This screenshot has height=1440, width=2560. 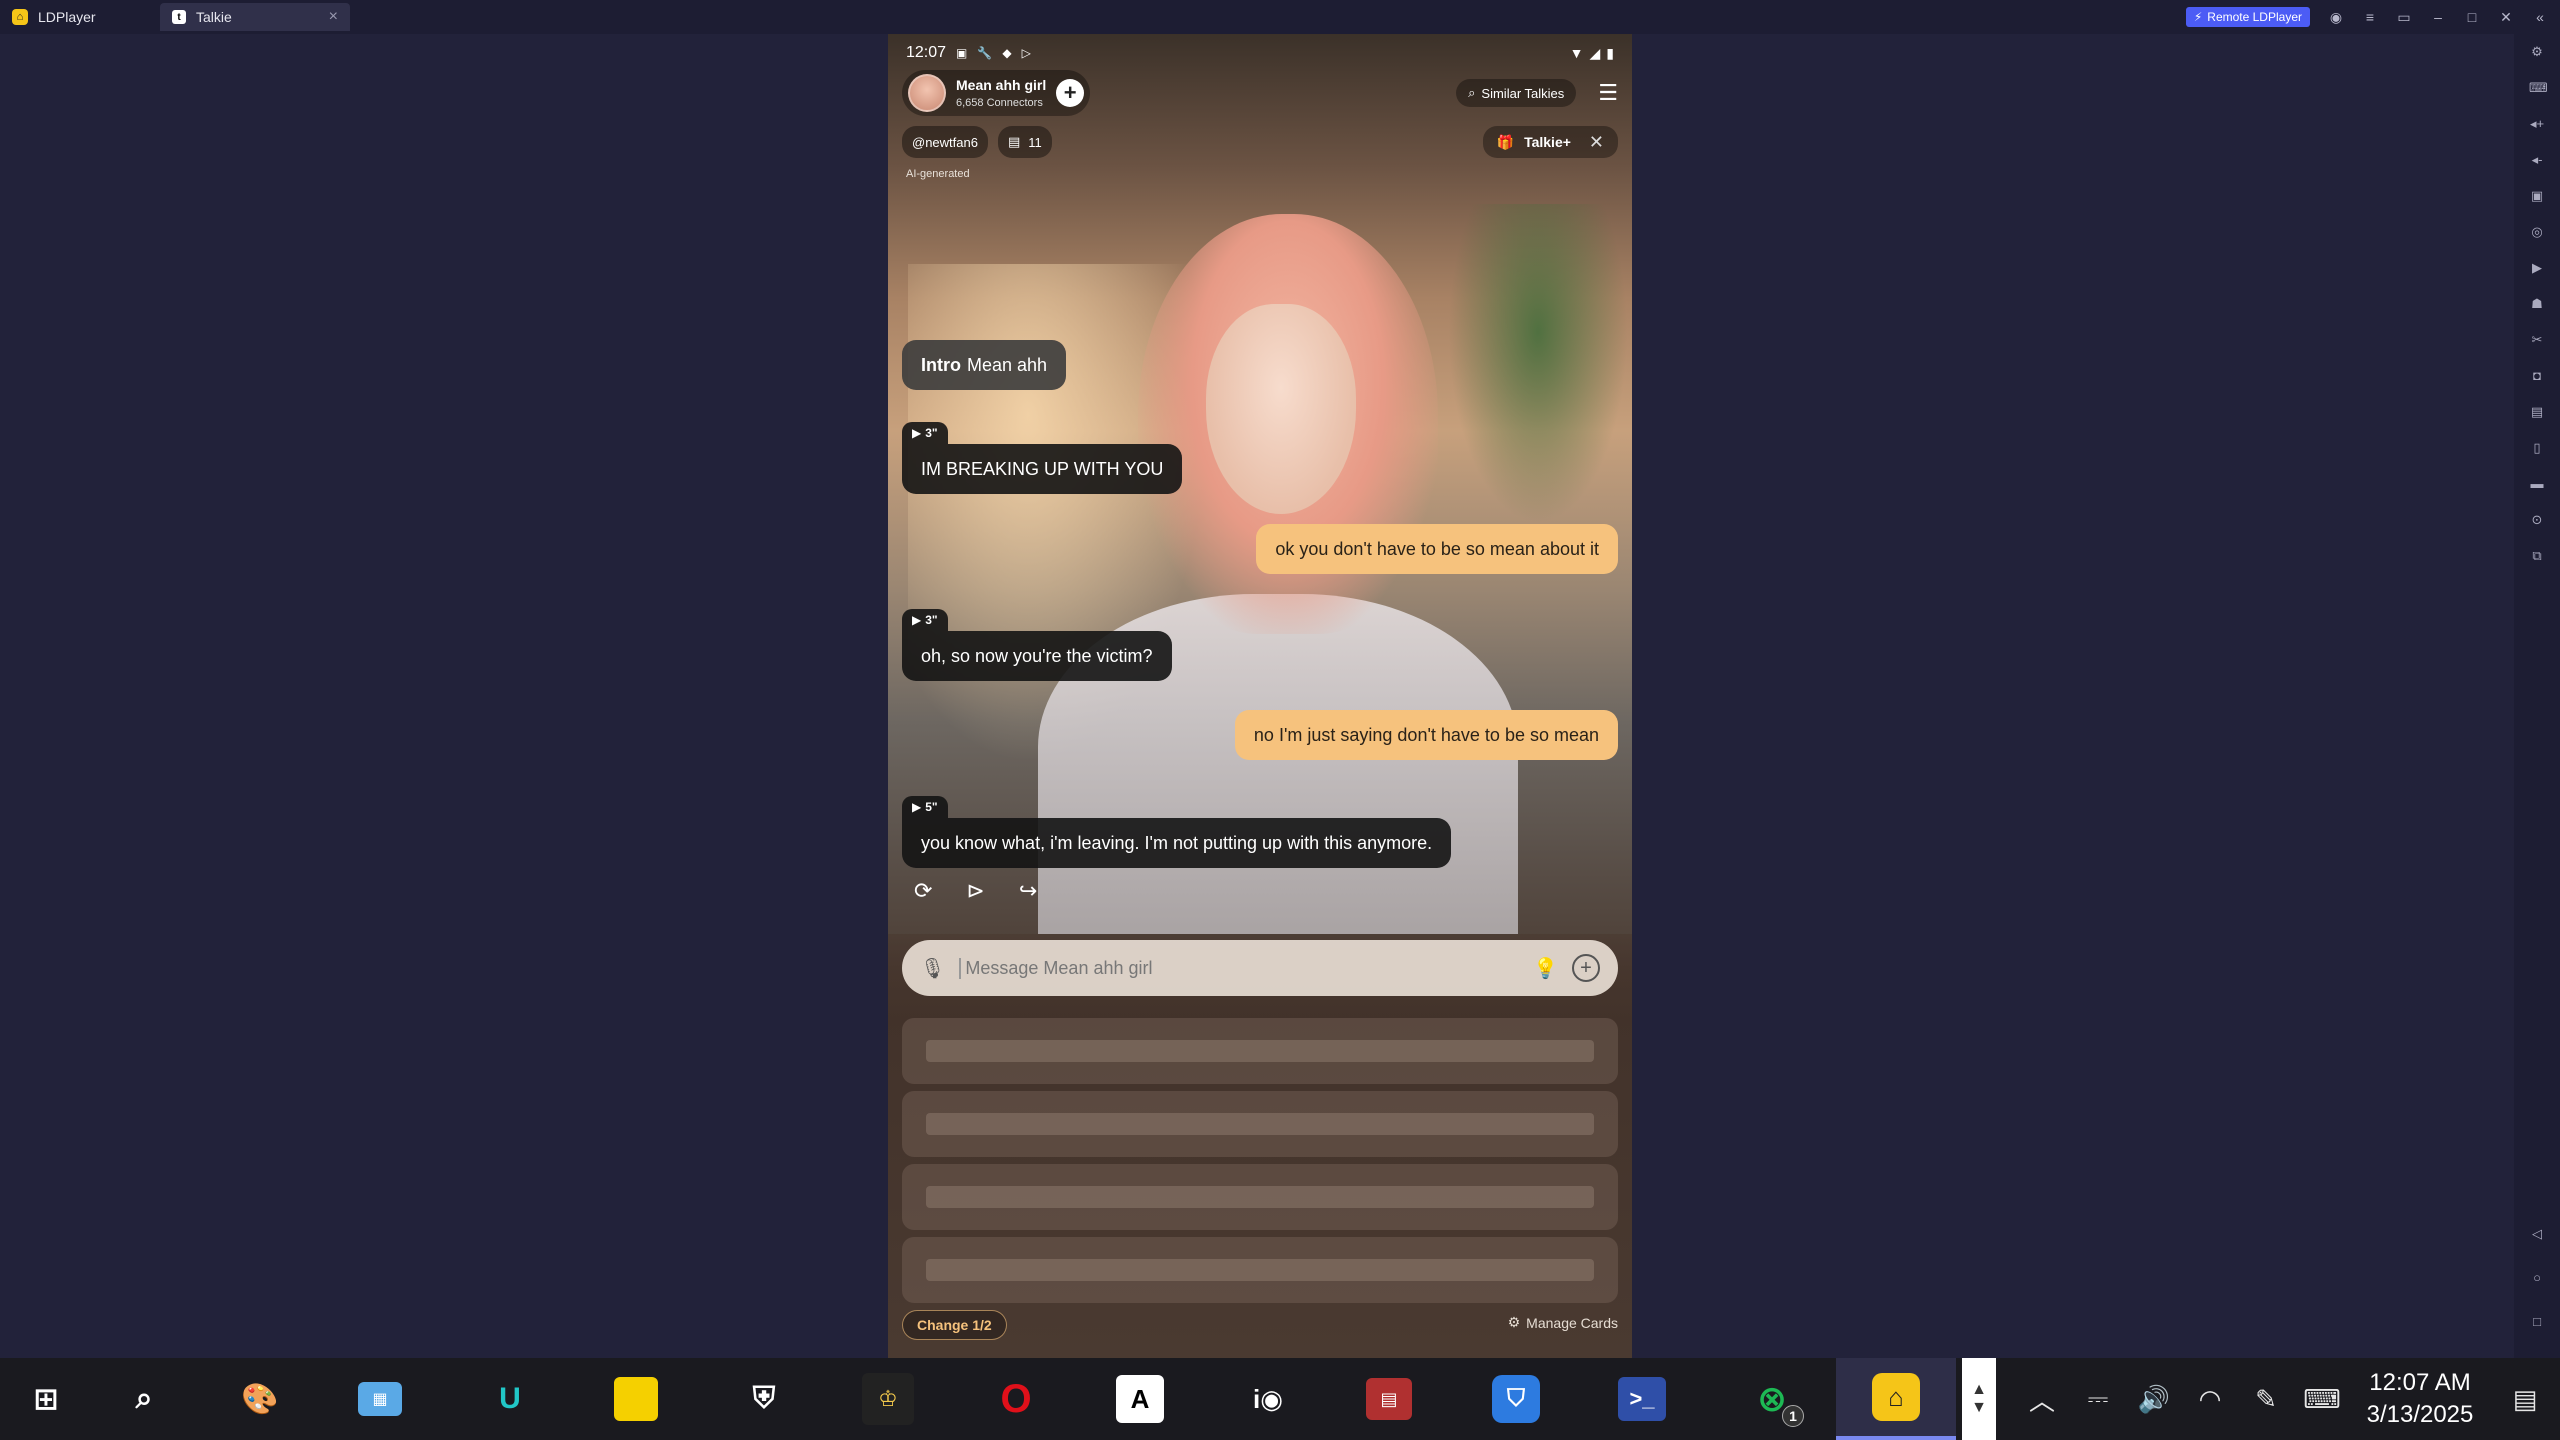 I want to click on intro-bubble: Intro Mean ahh, so click(x=984, y=365).